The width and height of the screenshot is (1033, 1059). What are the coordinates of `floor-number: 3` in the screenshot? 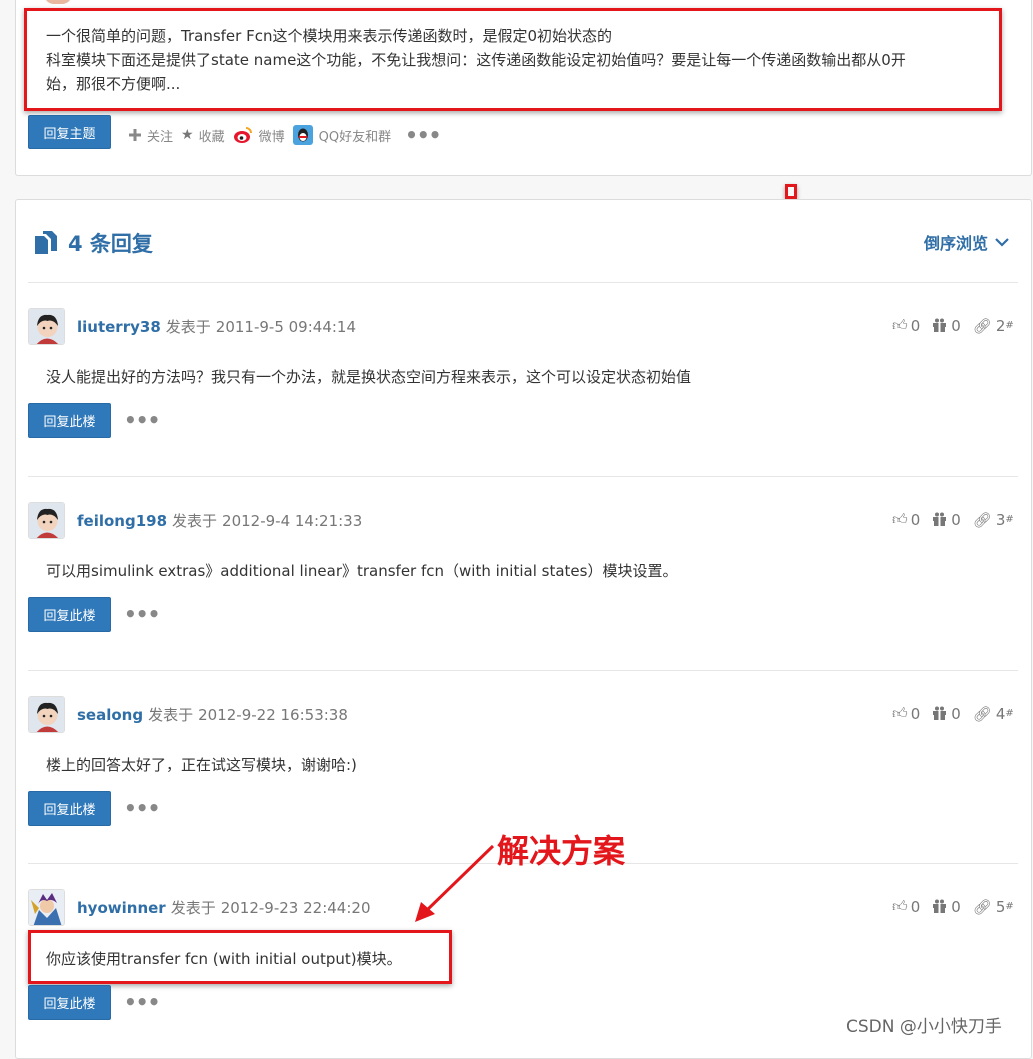 It's located at (1000, 519).